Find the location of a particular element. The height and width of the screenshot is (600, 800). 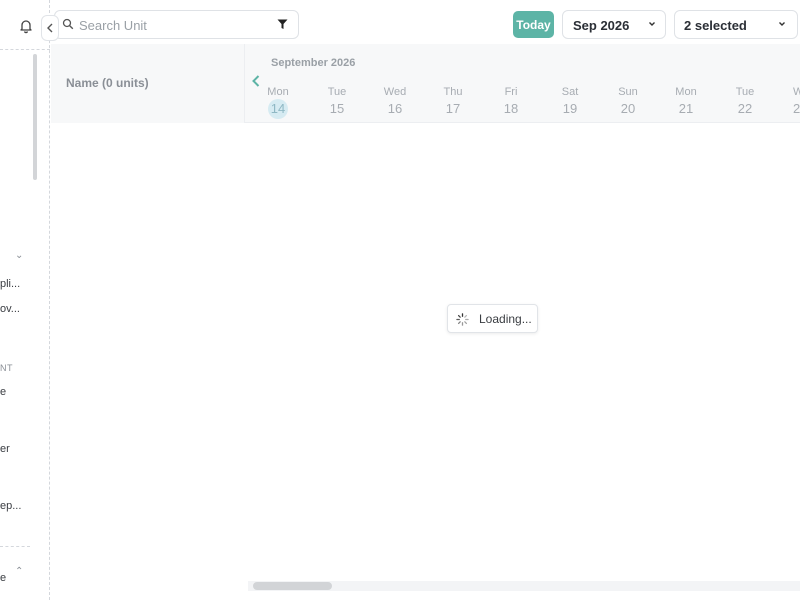

search-icon is located at coordinates (68, 24).